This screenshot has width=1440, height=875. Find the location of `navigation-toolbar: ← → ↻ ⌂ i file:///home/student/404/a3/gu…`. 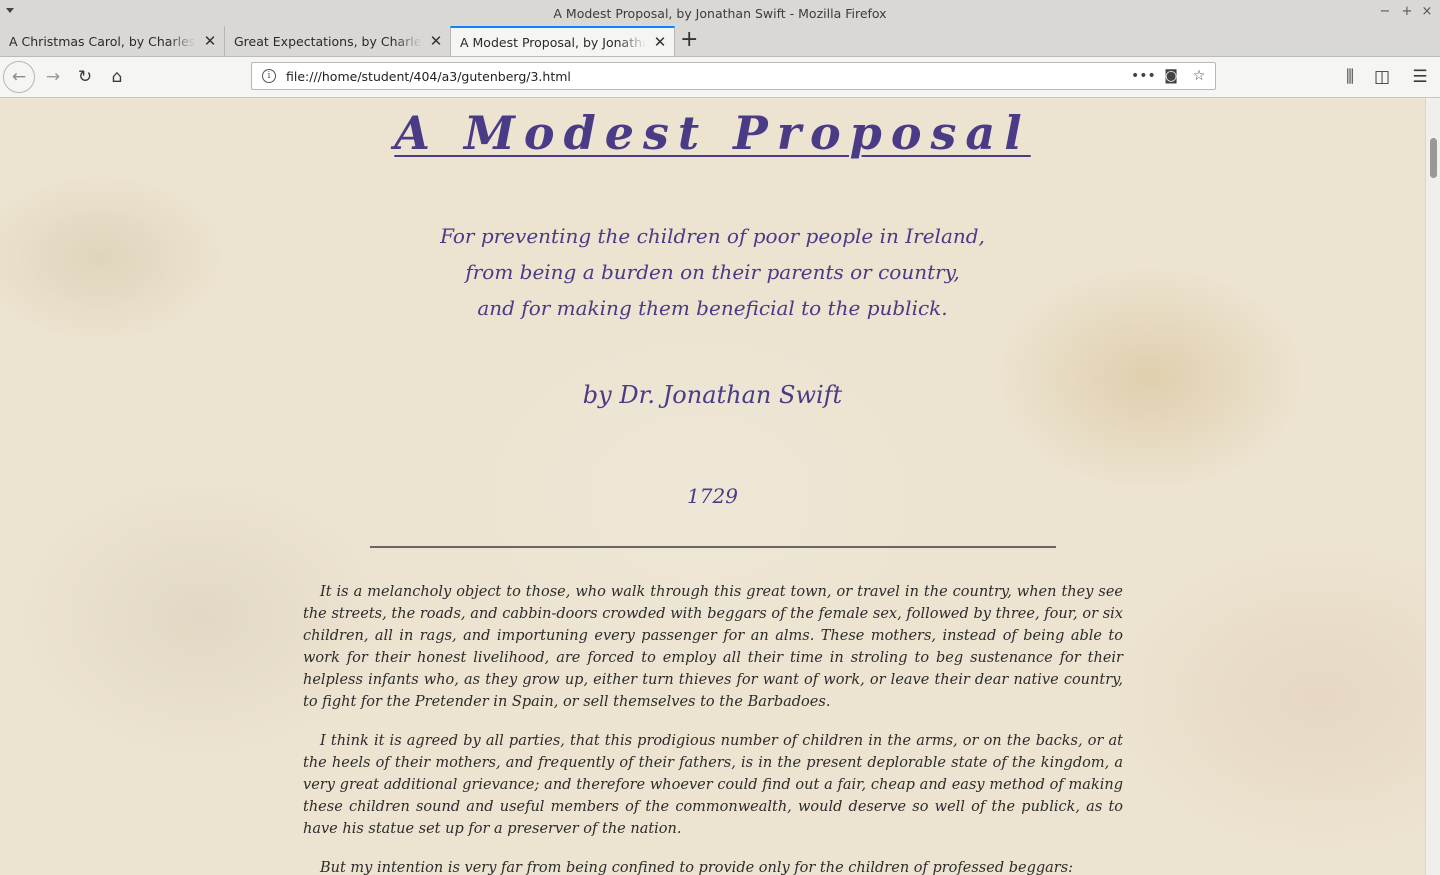

navigation-toolbar: ← → ↻ ⌂ i file:///home/student/404/a3/gu… is located at coordinates (720, 77).